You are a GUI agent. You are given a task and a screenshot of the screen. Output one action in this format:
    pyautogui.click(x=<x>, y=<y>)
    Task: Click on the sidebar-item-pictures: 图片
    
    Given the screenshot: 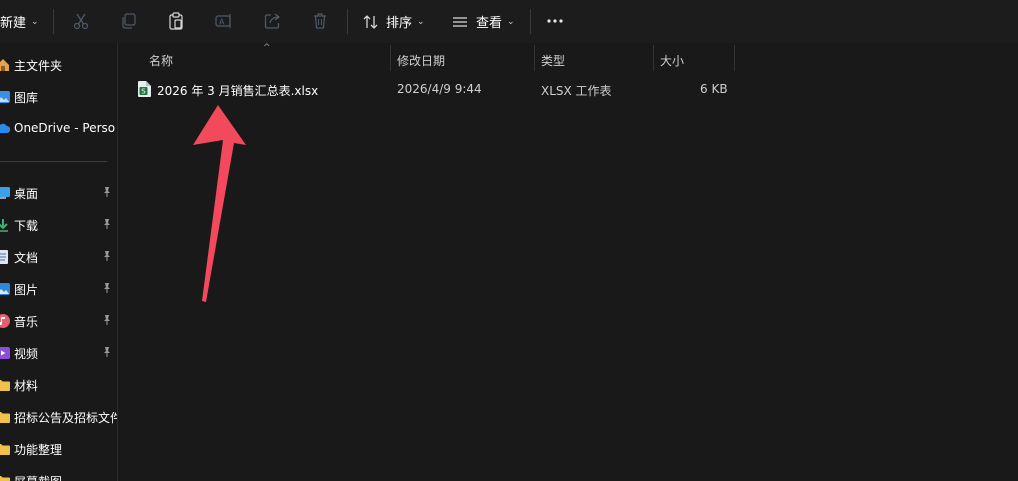 What is the action you would take?
    pyautogui.click(x=58, y=289)
    